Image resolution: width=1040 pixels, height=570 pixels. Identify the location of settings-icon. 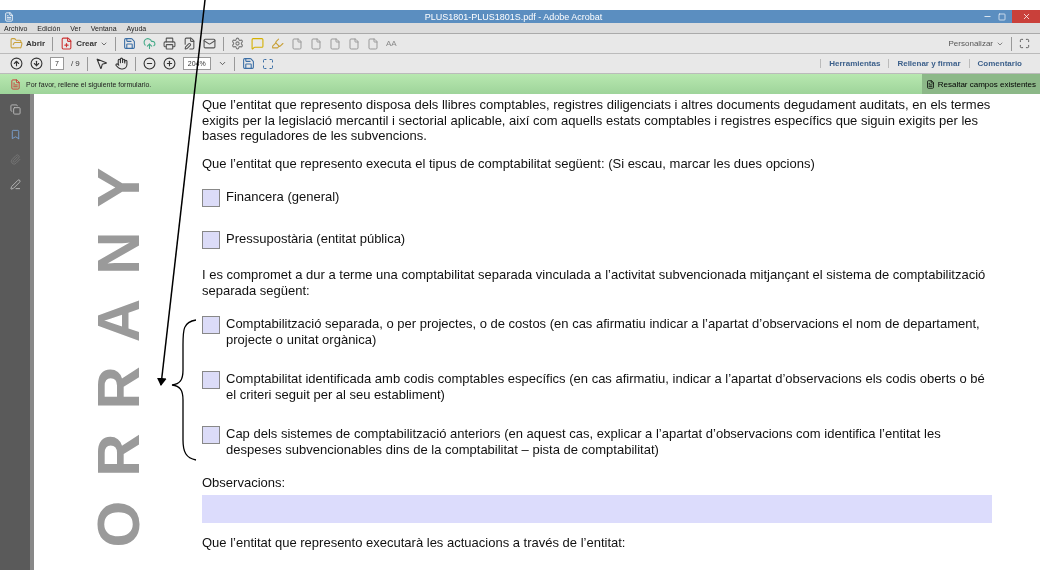
(238, 43).